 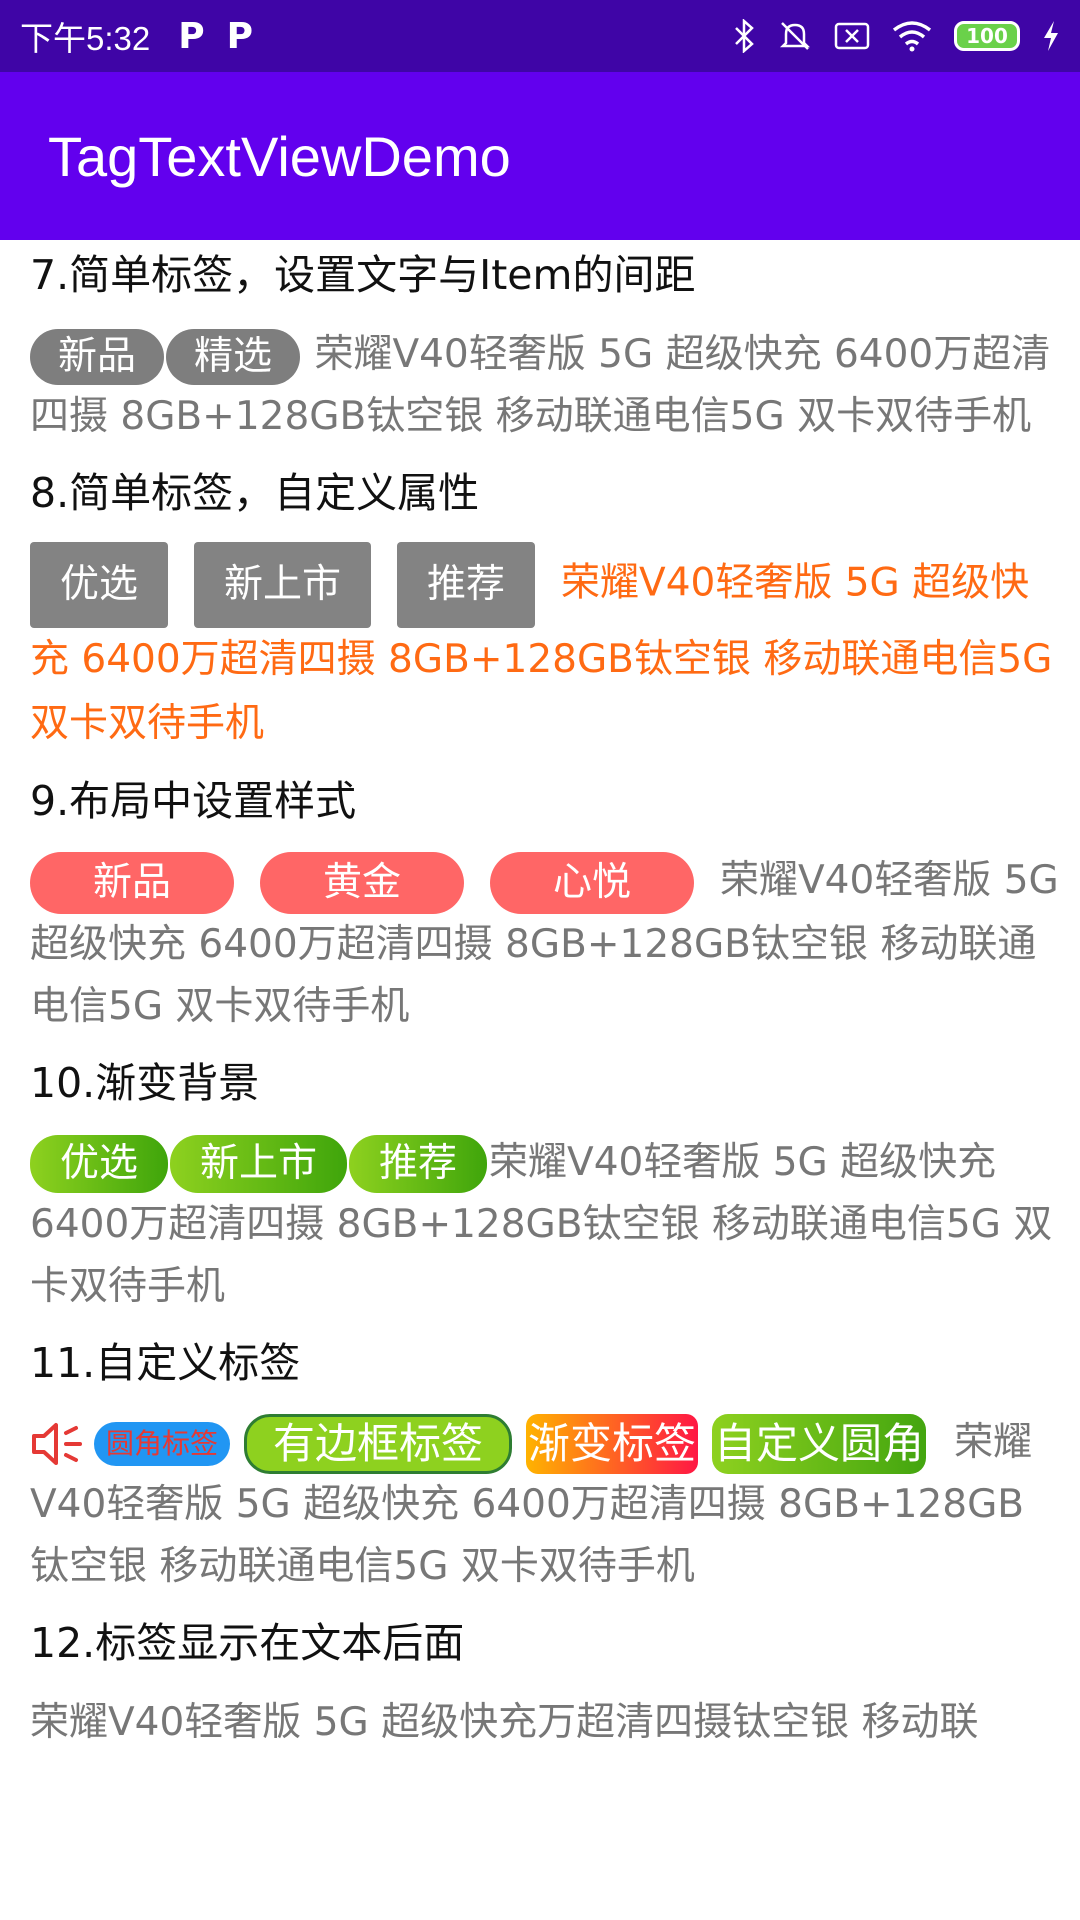 I want to click on tag: 心悦, so click(x=592, y=882).